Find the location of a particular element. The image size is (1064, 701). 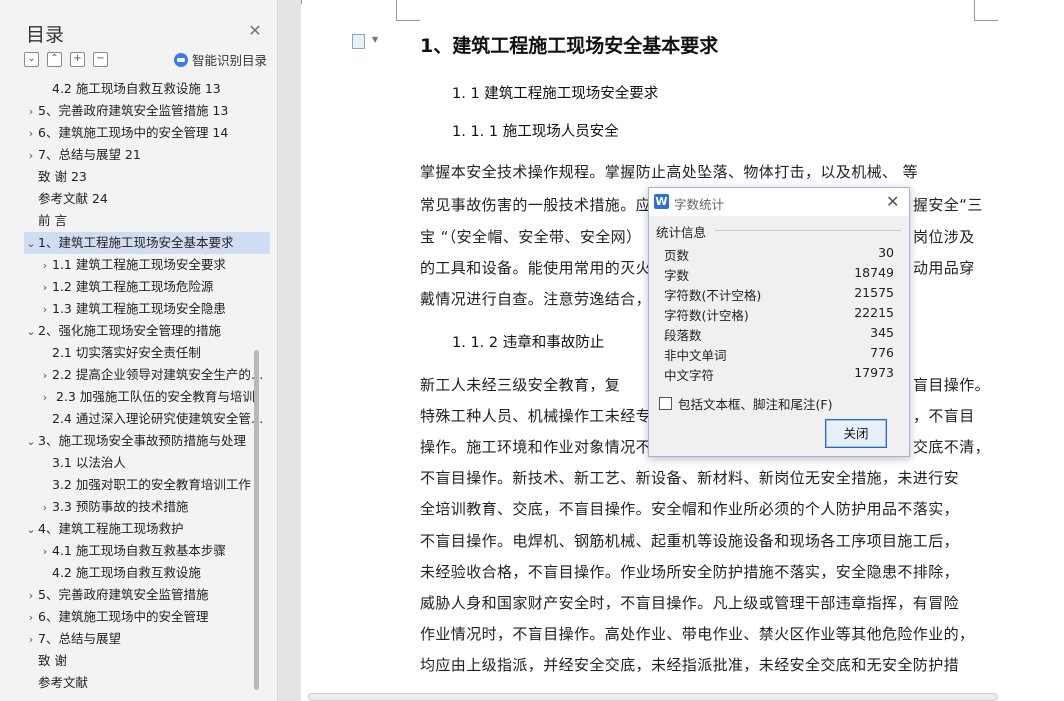

toc-item: › 5、完善政府建筑安全监管措施 13 is located at coordinates (147, 111).